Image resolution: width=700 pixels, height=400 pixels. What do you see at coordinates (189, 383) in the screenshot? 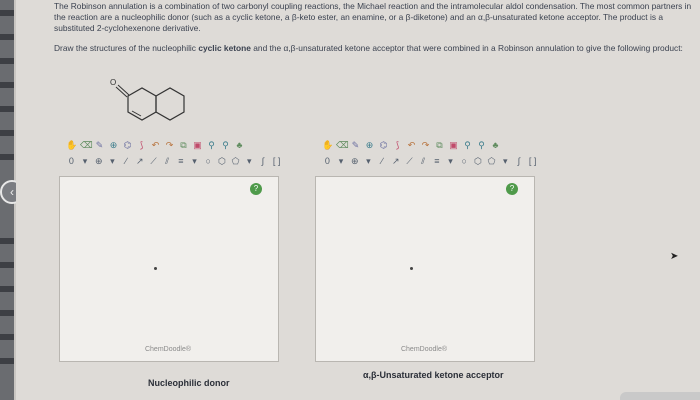
I see `donor-caption: Nucleophilic donor` at bounding box center [189, 383].